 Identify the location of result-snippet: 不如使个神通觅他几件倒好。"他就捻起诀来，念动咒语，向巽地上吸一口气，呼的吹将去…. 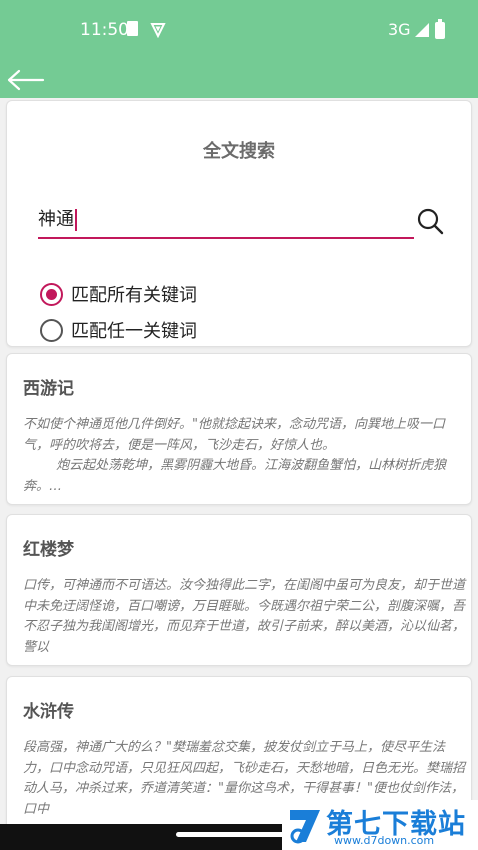
(235, 455).